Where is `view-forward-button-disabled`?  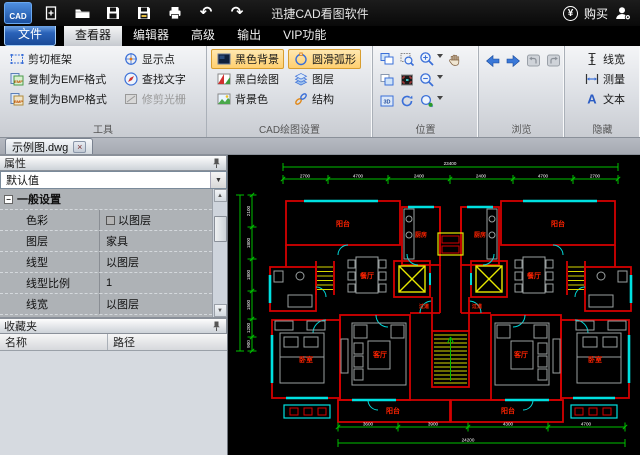 view-forward-button-disabled is located at coordinates (553, 60).